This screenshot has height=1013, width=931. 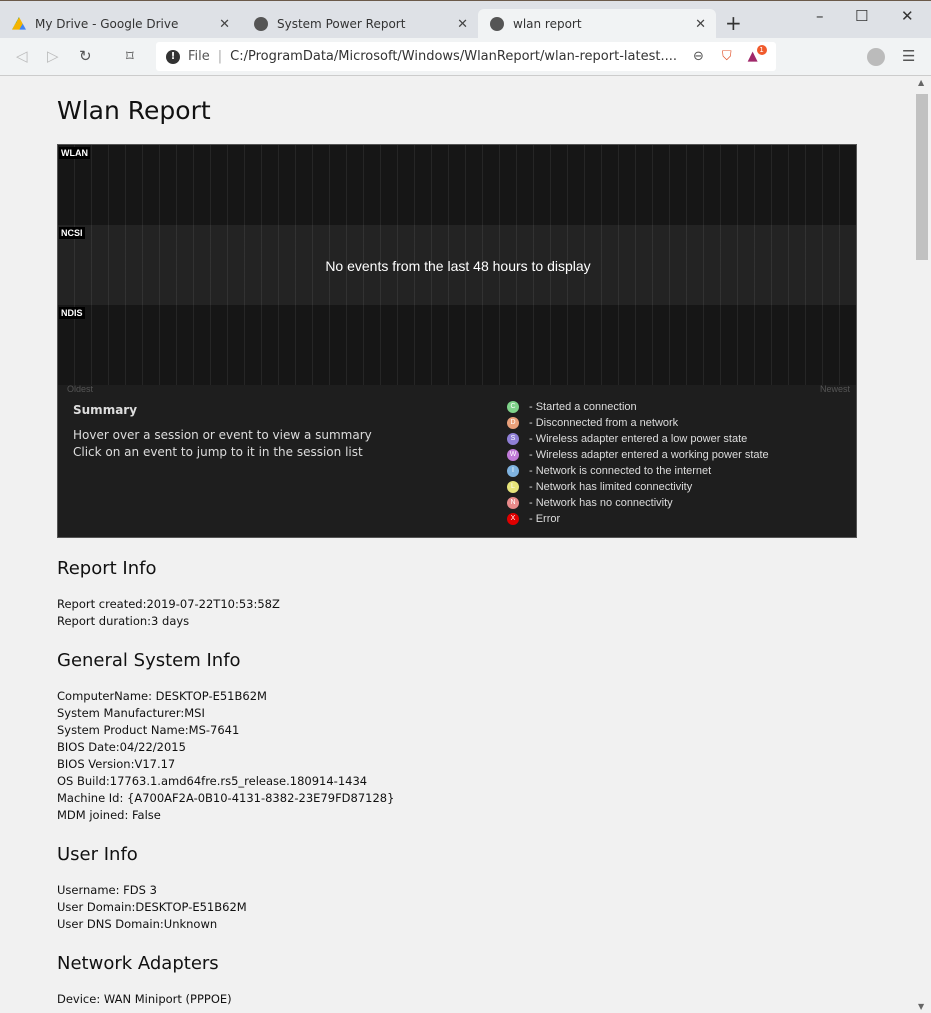 What do you see at coordinates (162, 696) in the screenshot?
I see `info-line: ComputerName: DESKTOP-E51B62M` at bounding box center [162, 696].